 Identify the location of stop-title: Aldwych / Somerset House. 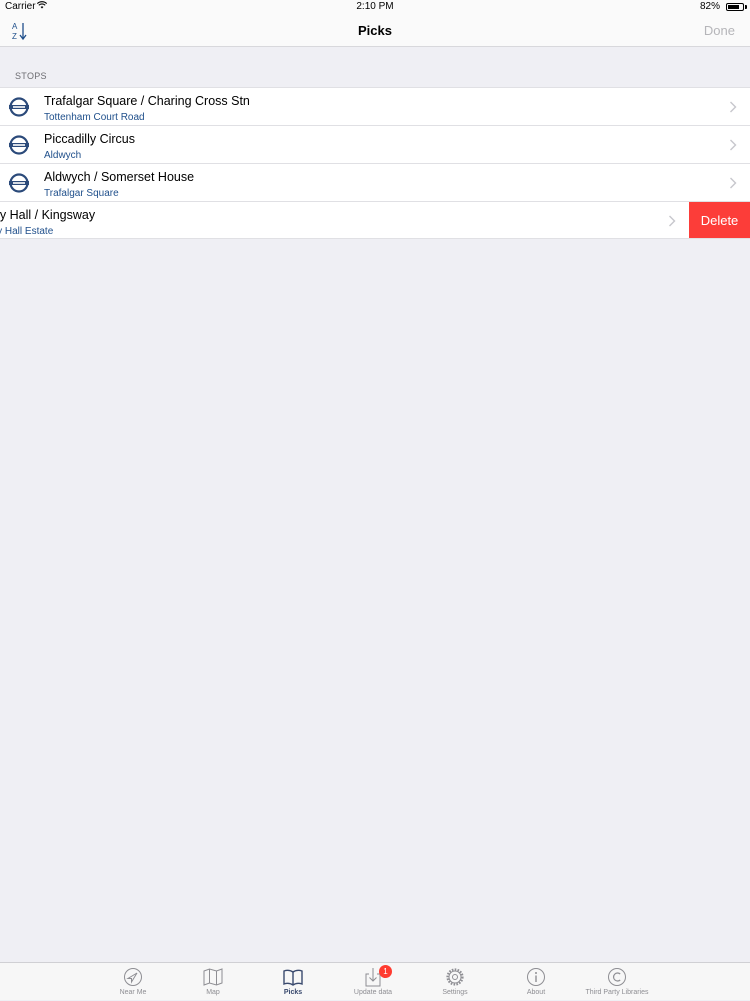
(119, 177).